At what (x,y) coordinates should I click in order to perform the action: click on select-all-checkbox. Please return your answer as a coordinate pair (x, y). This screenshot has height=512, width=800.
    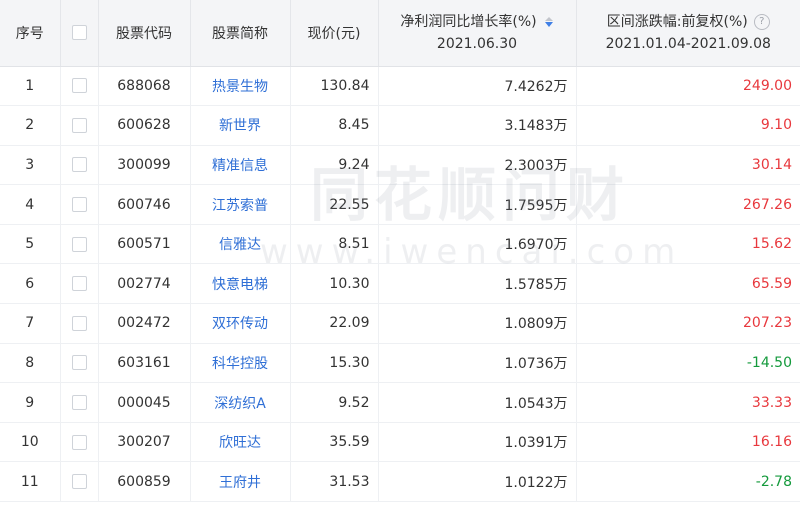
    Looking at the image, I should click on (79, 33).